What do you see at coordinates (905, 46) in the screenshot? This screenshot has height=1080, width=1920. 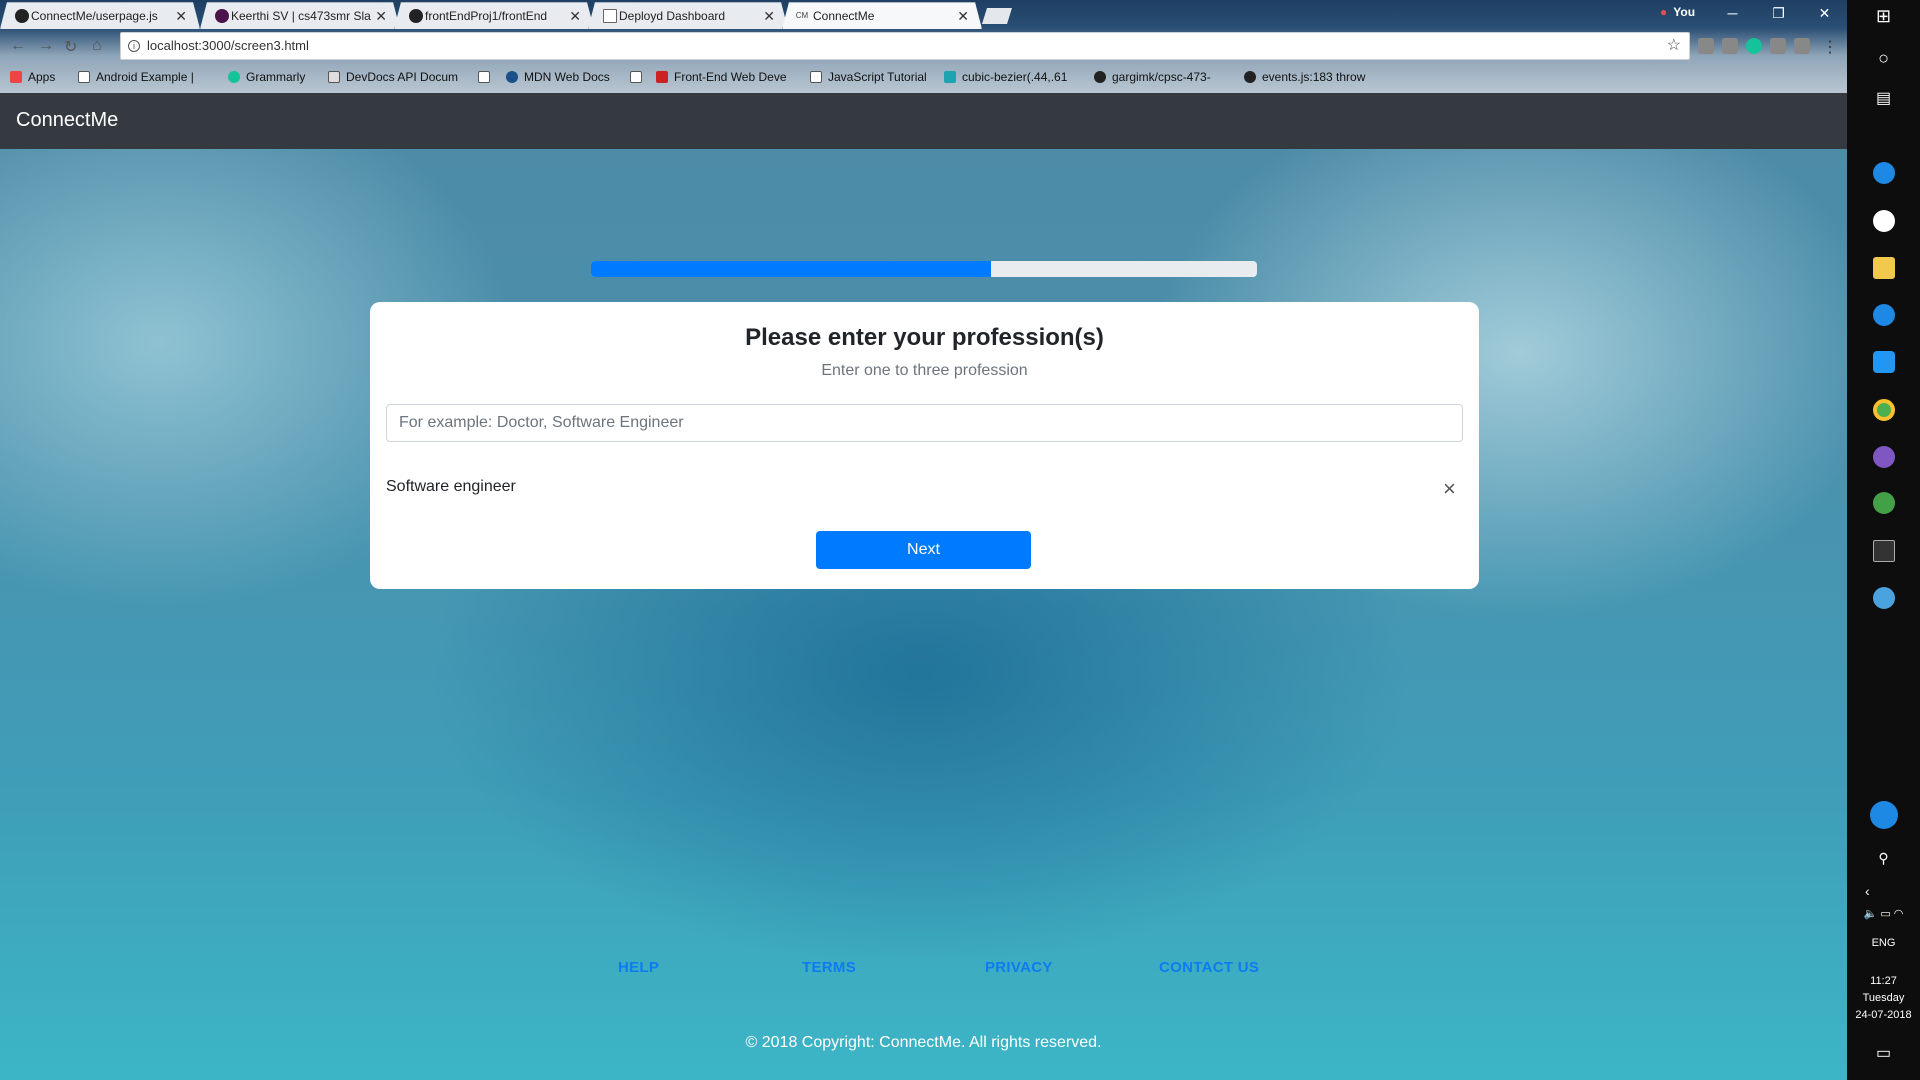 I see `address-bar: i localhost:3000/screen3.html ☆` at bounding box center [905, 46].